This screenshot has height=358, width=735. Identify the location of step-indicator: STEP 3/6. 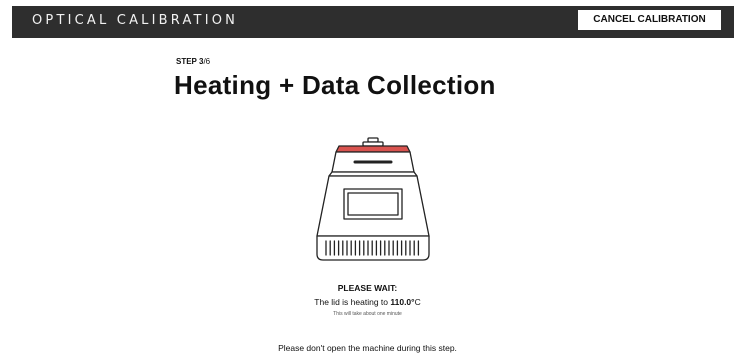
(193, 61).